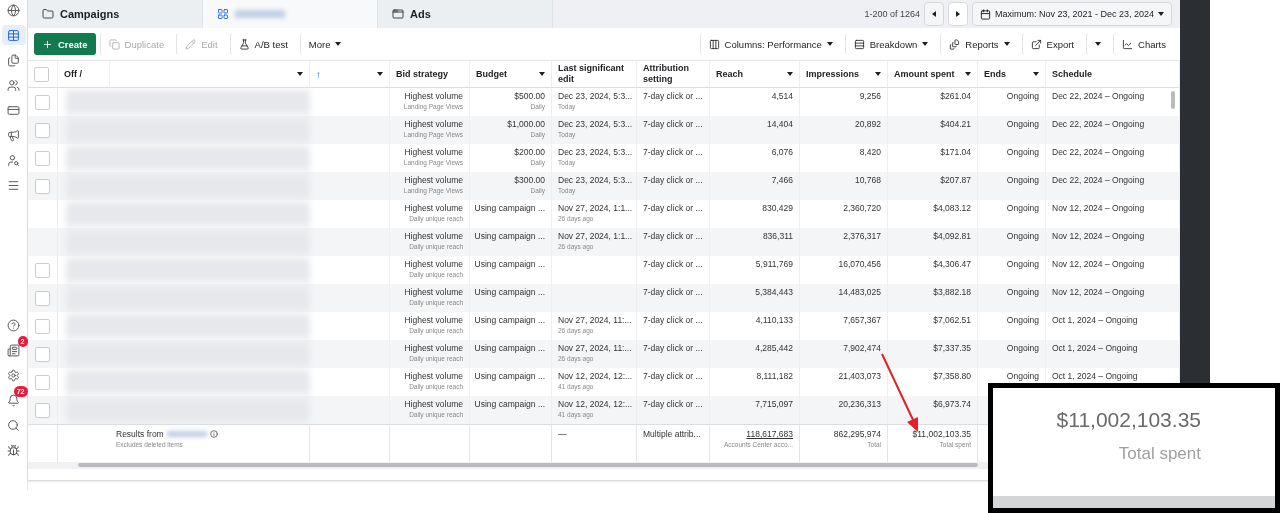 This screenshot has width=1280, height=513. Describe the element at coordinates (892, 14) in the screenshot. I see `pagination-range: 1-200 of 1264` at that location.